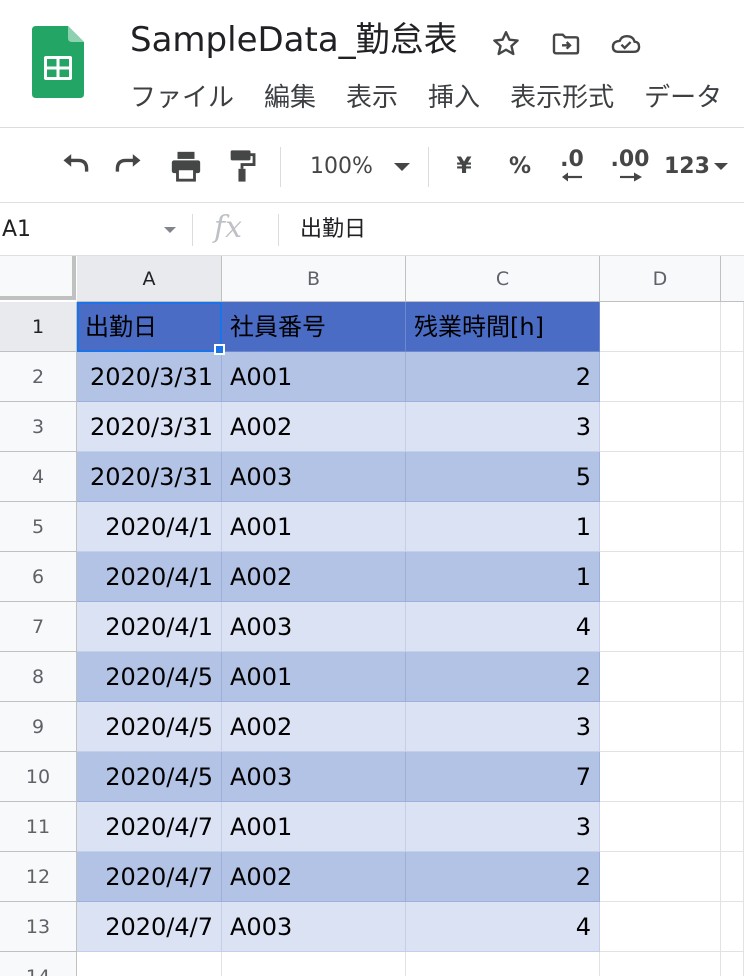  What do you see at coordinates (503, 279) in the screenshot?
I see `column-header-c: C` at bounding box center [503, 279].